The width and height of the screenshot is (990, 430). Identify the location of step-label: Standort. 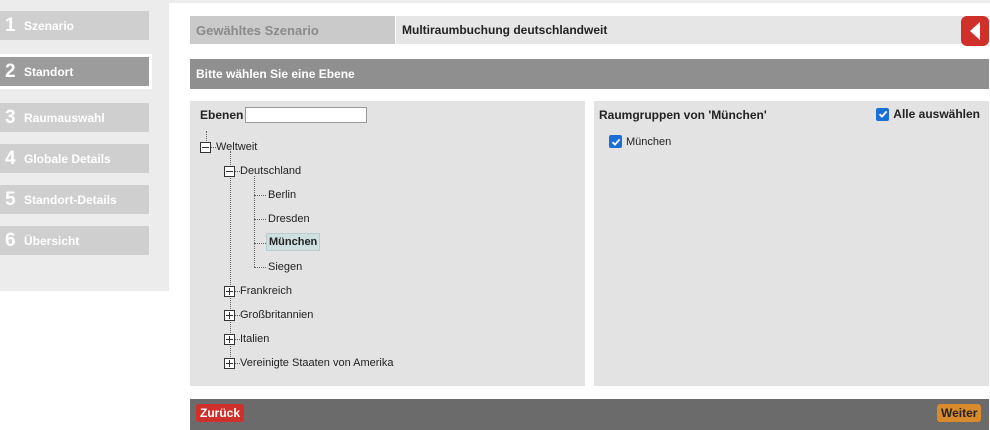
(49, 71).